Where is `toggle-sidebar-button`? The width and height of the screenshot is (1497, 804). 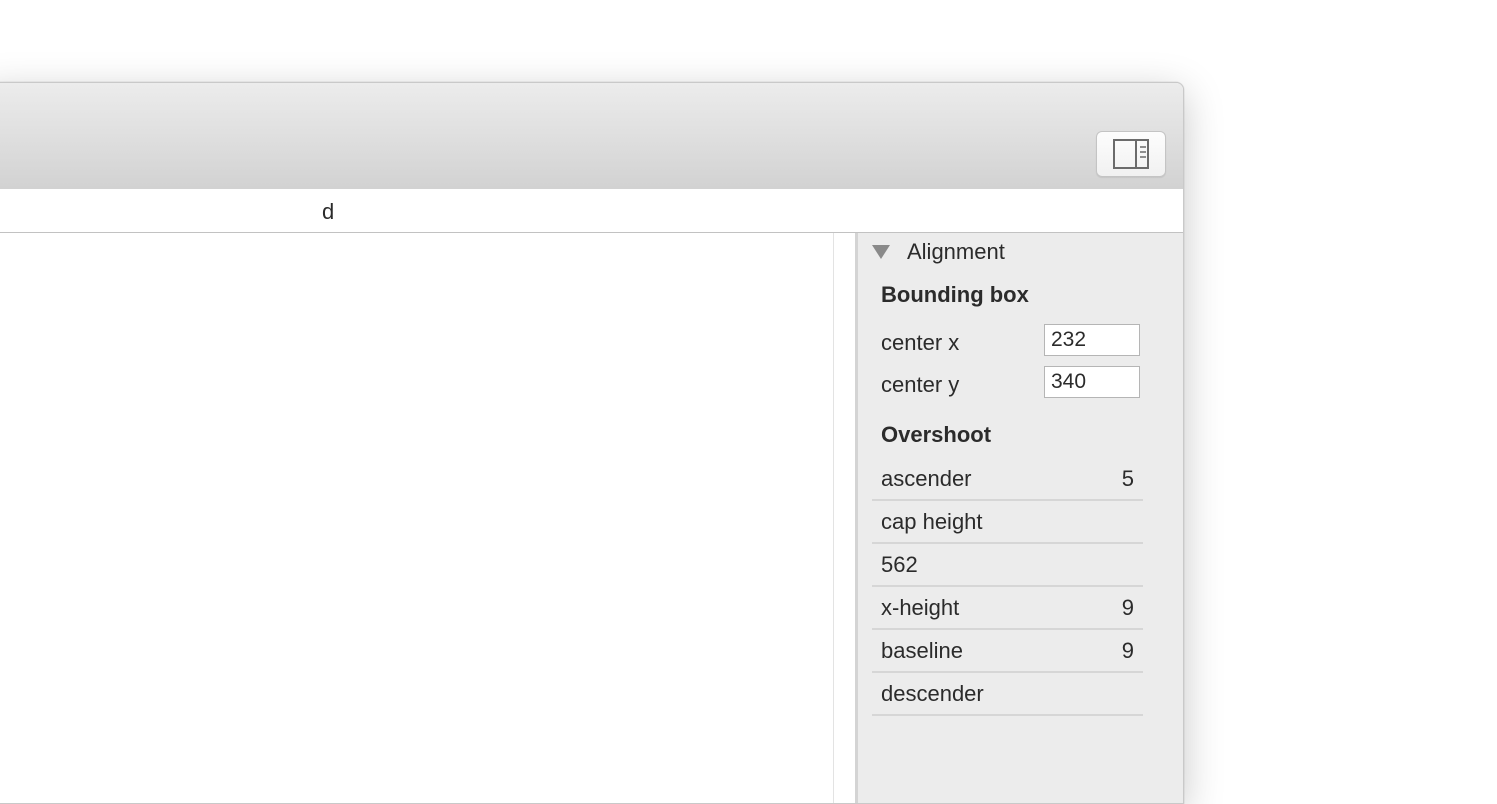 toggle-sidebar-button is located at coordinates (1131, 154).